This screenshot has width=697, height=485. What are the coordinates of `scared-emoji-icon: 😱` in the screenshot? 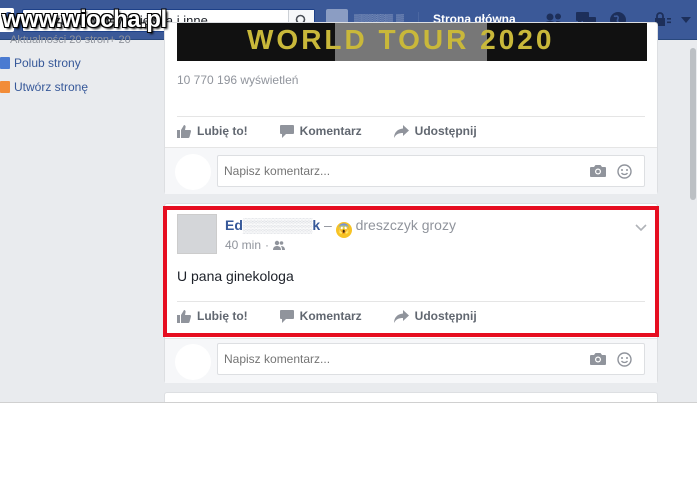 It's located at (343, 230).